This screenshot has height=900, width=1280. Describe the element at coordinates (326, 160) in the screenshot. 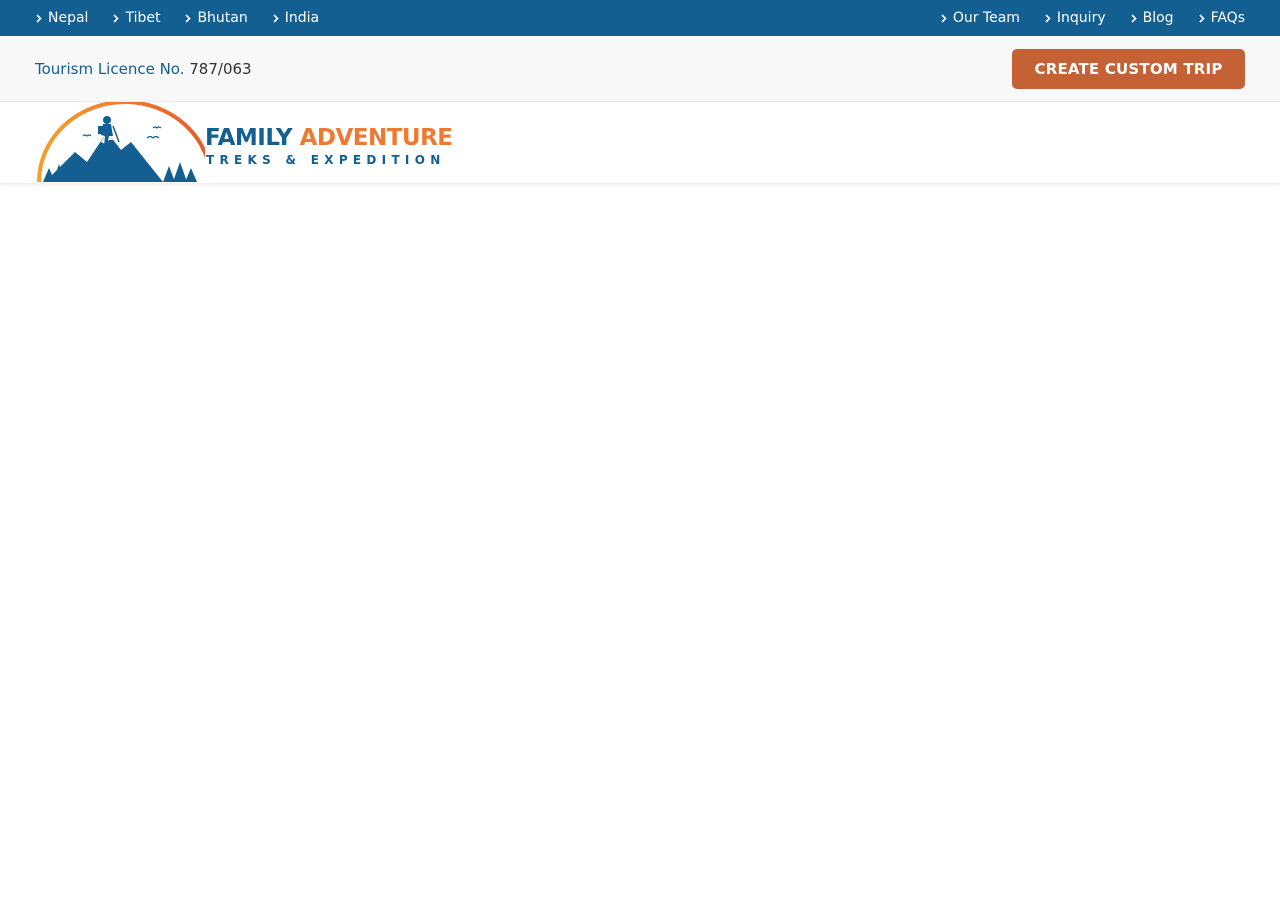

I see `logo-tagline: TREKS & EXPEDITION` at that location.